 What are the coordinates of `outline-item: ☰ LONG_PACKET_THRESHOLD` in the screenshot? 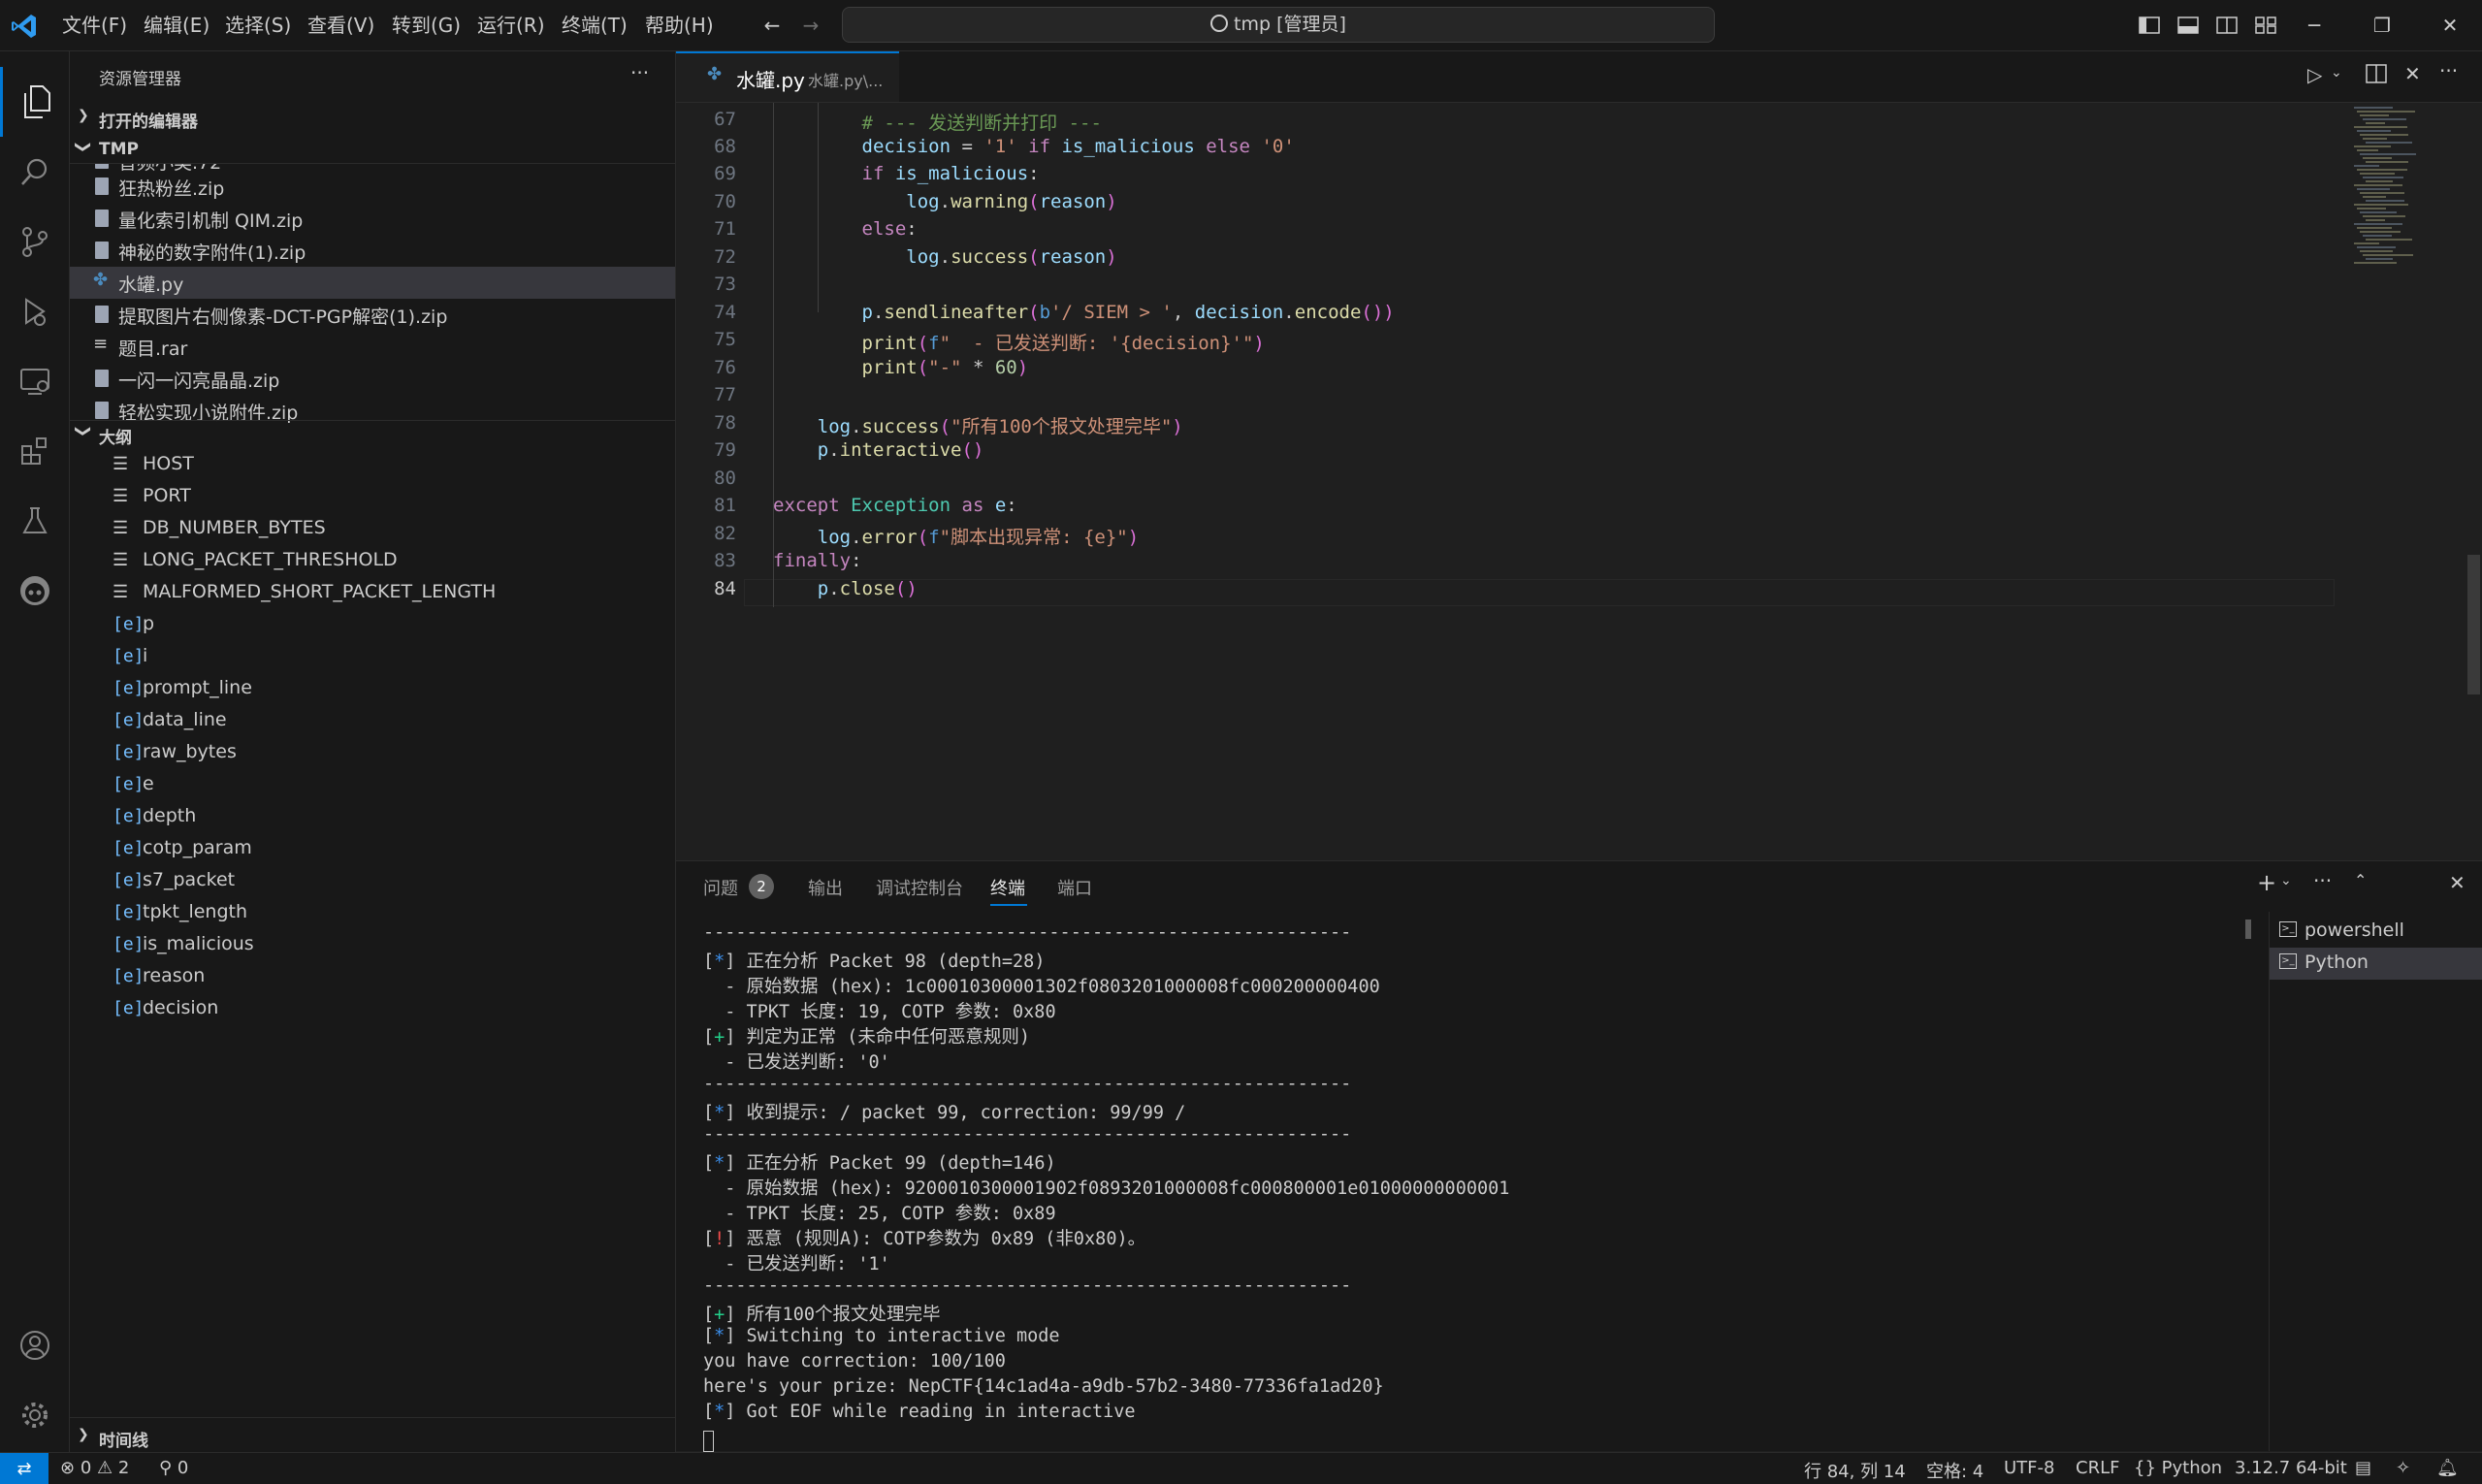 It's located at (372, 561).